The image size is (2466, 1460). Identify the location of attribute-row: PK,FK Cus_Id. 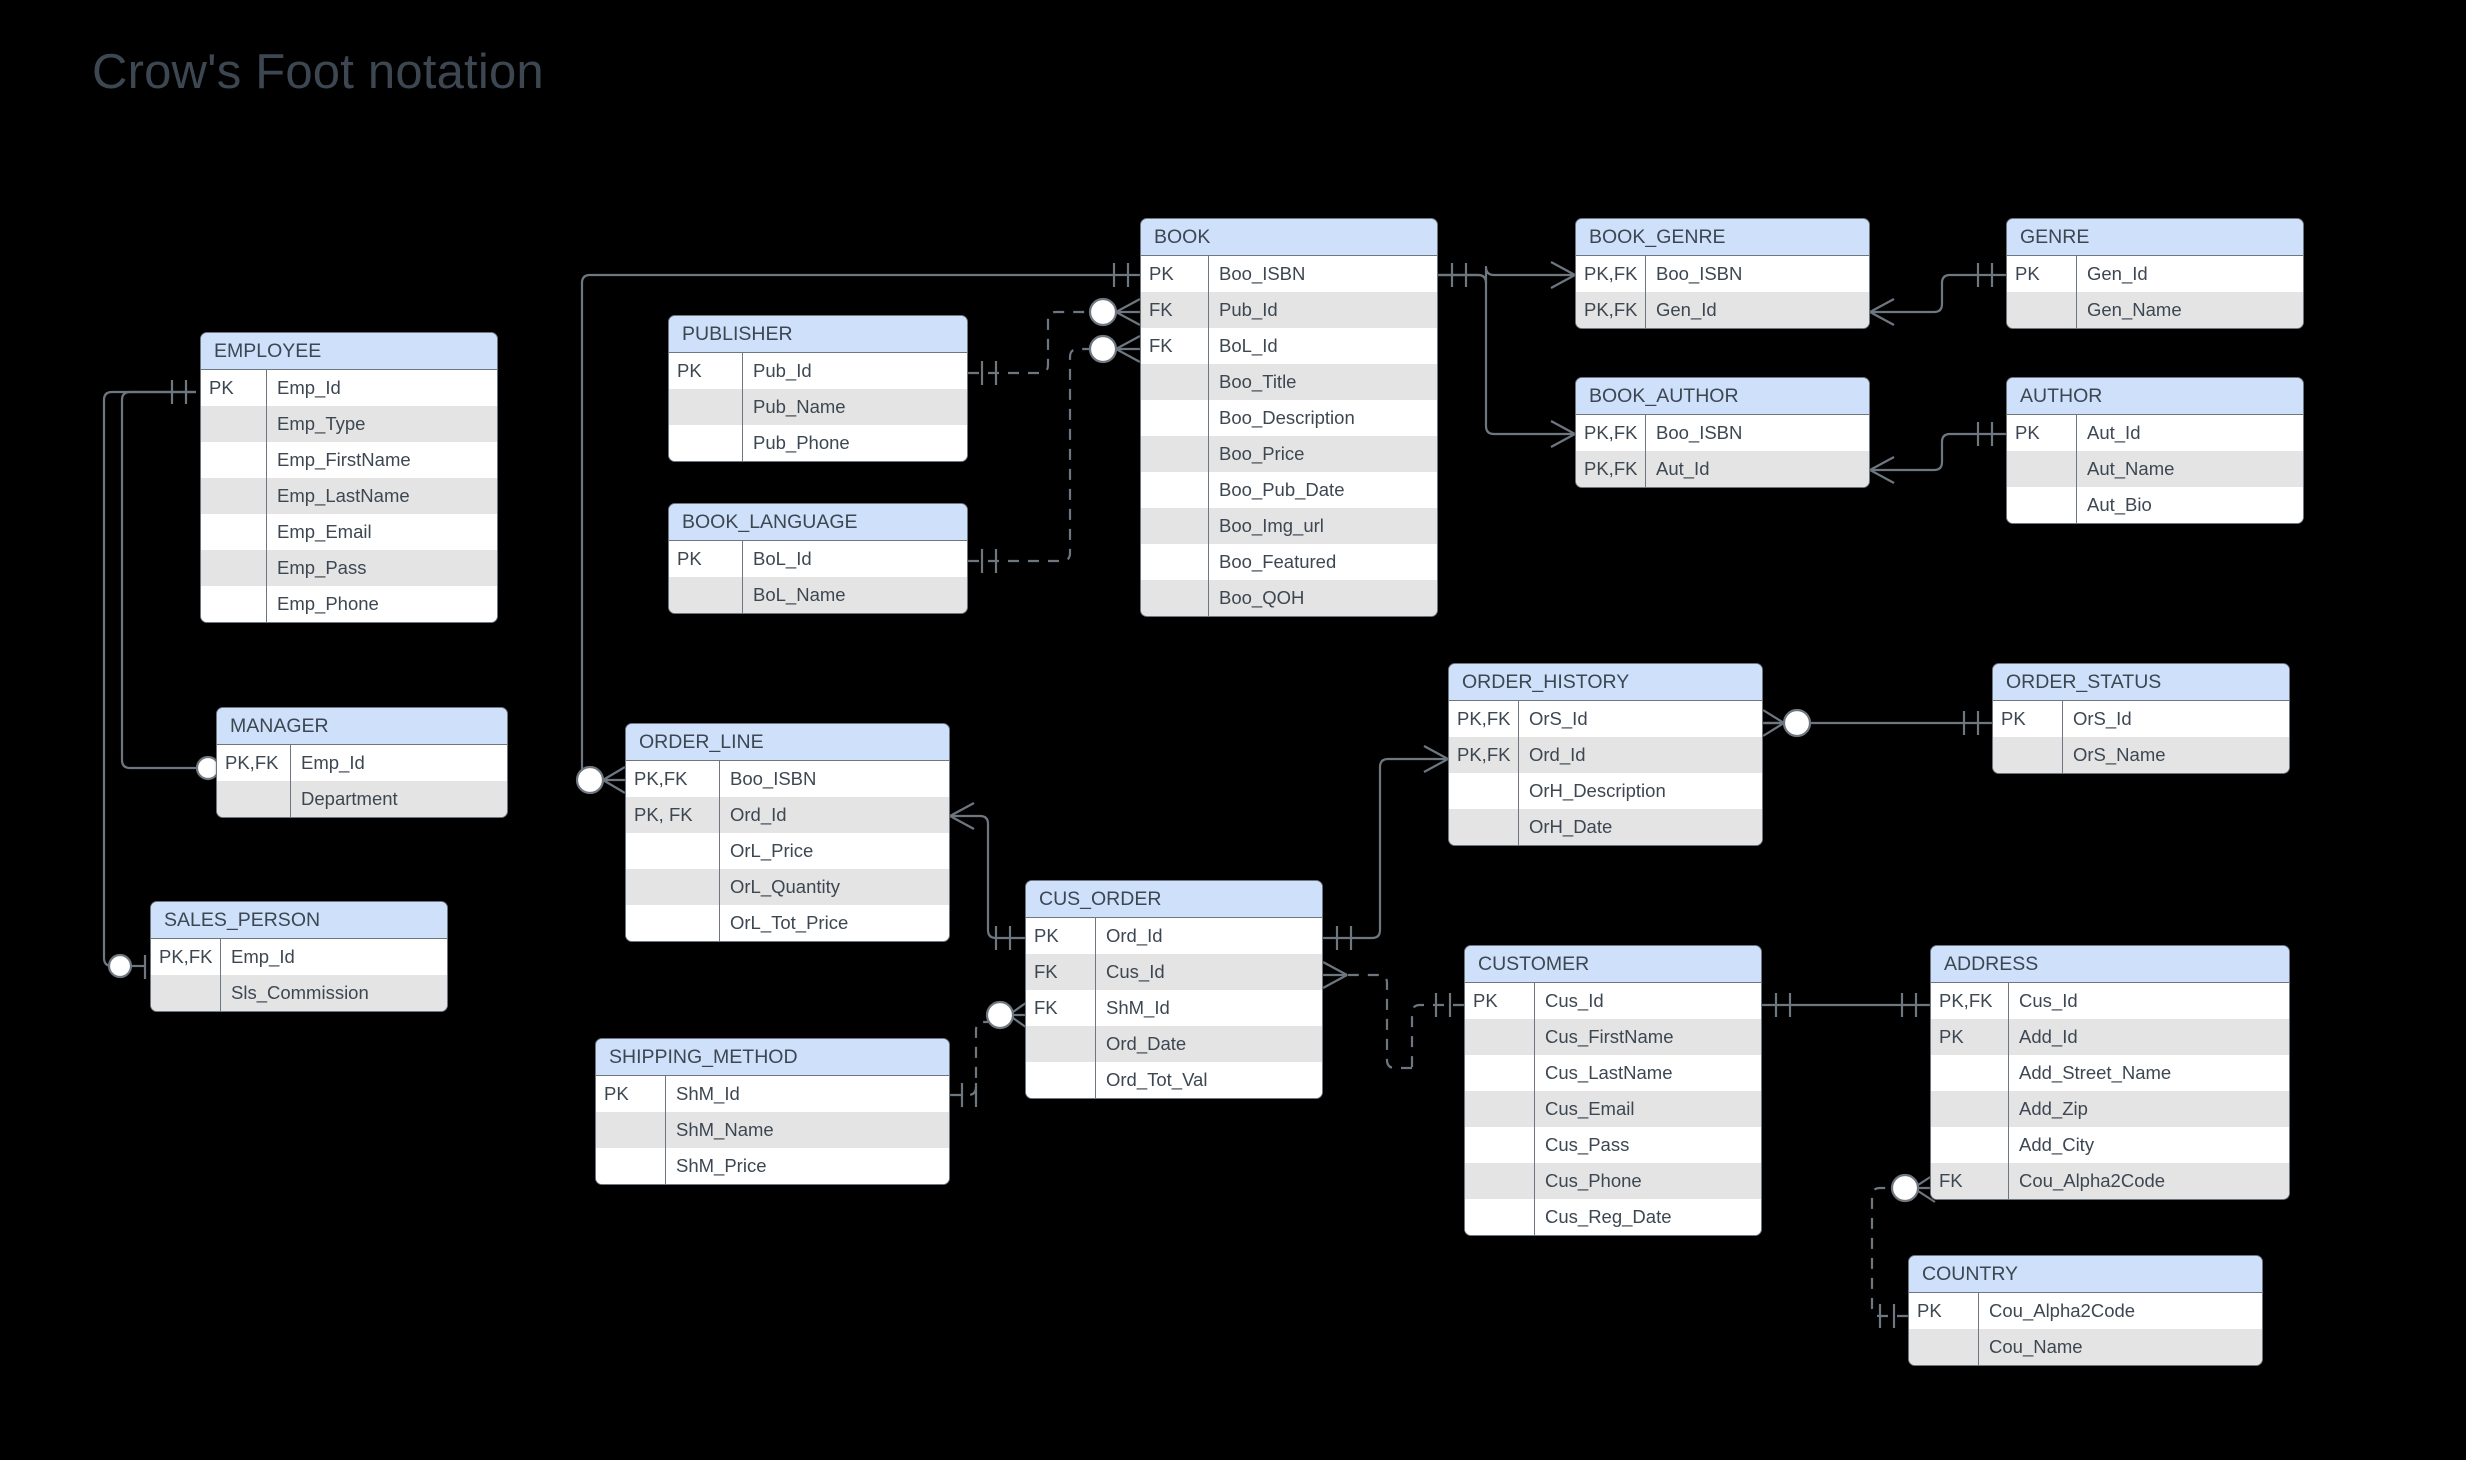
(2110, 1001).